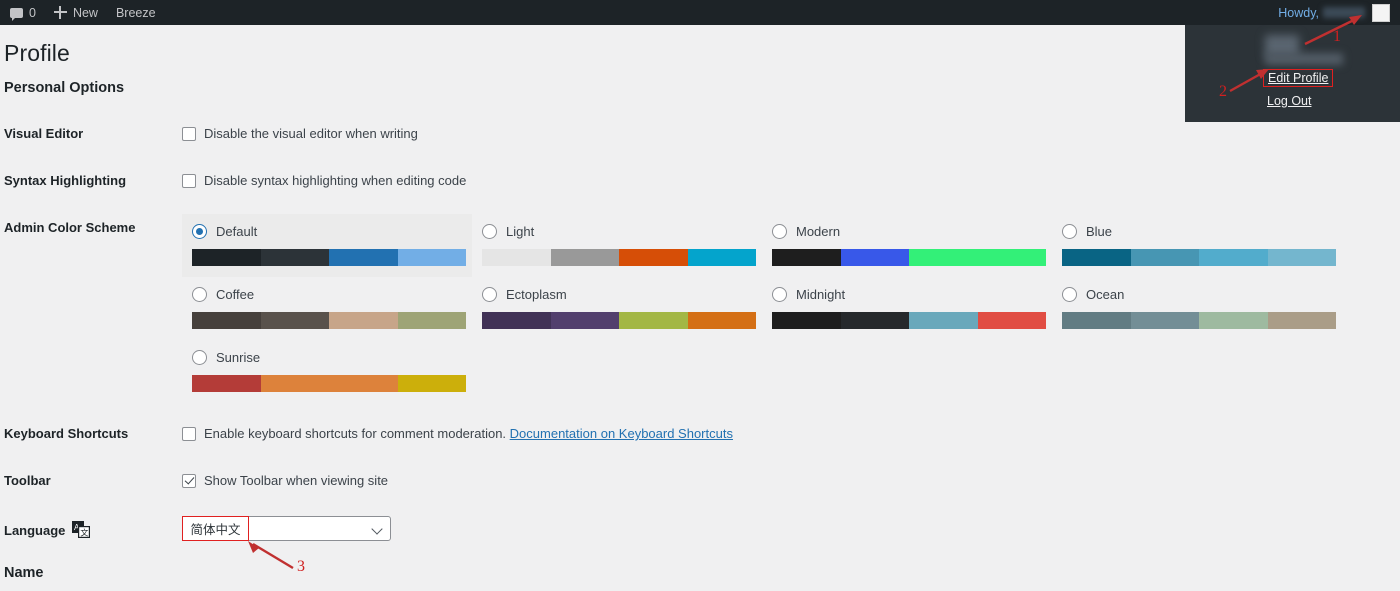 This screenshot has width=1400, height=591. What do you see at coordinates (60, 12) in the screenshot?
I see `plus-icon` at bounding box center [60, 12].